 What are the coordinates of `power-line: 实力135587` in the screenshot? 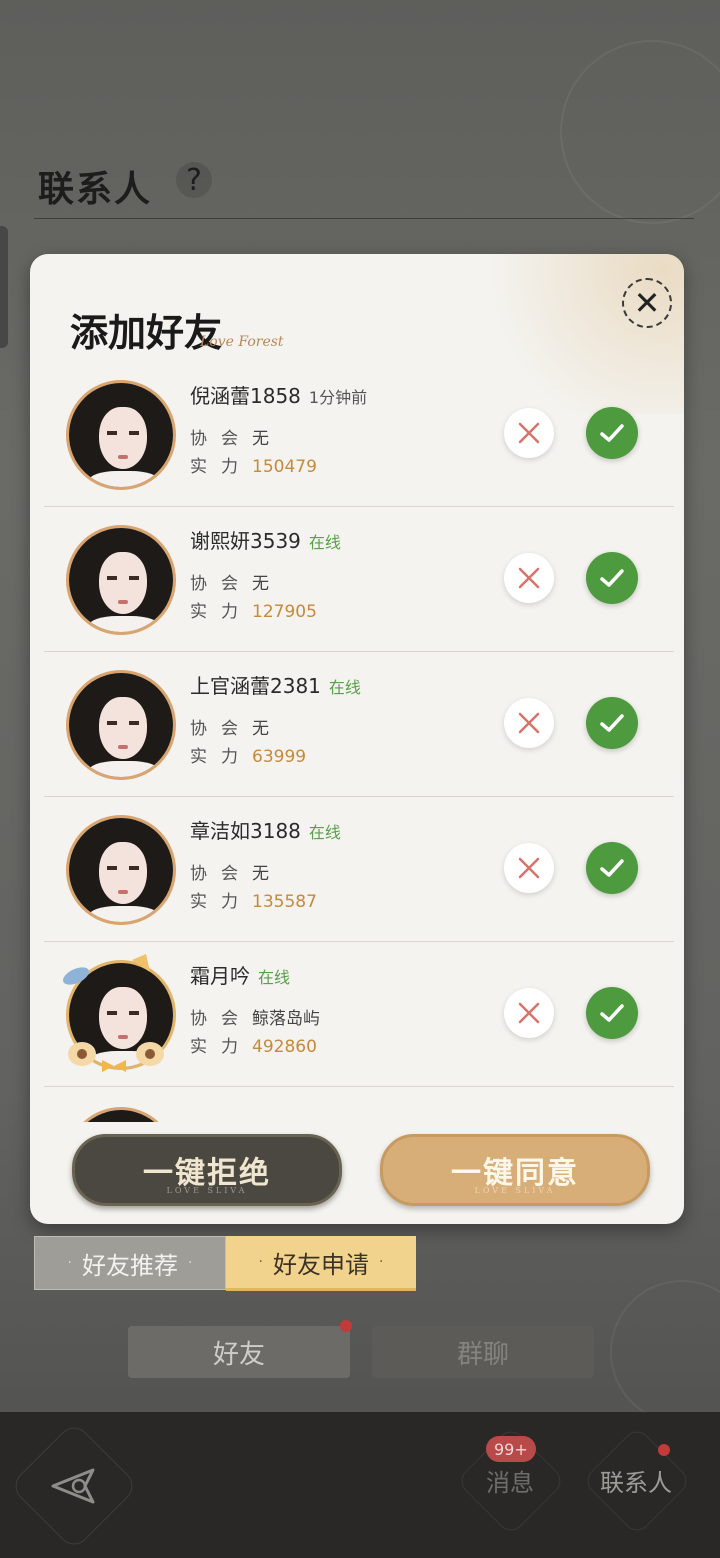 It's located at (253, 902).